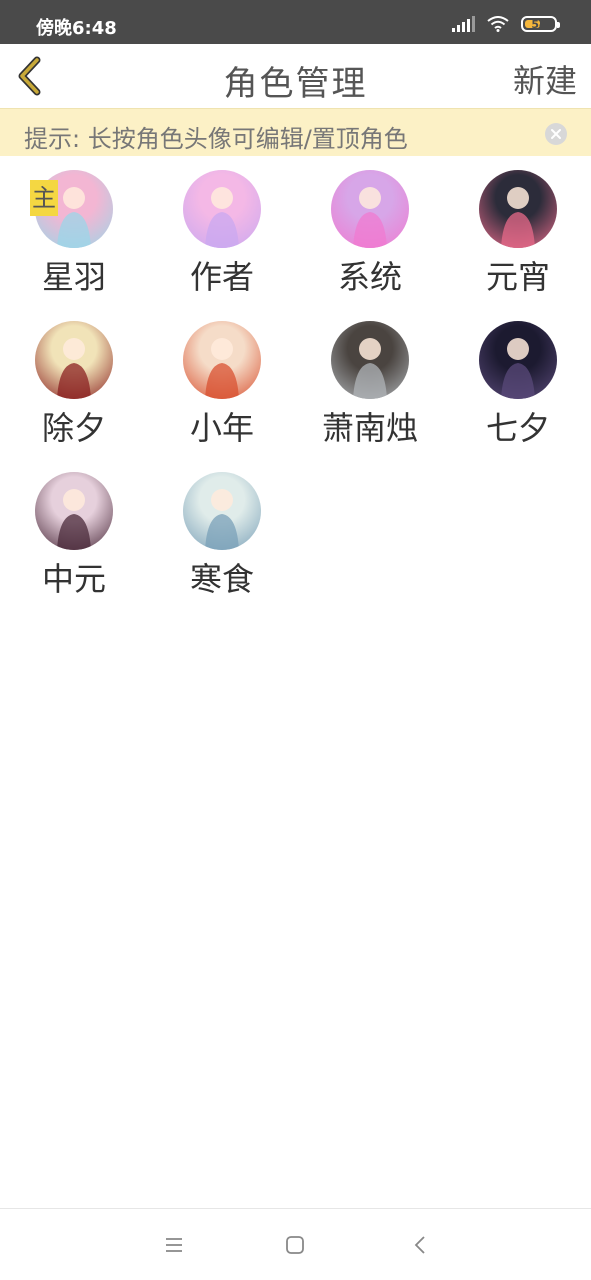  What do you see at coordinates (216, 139) in the screenshot?
I see `tip-text: 提示: 长按角色头像可编辑/置顶角色` at bounding box center [216, 139].